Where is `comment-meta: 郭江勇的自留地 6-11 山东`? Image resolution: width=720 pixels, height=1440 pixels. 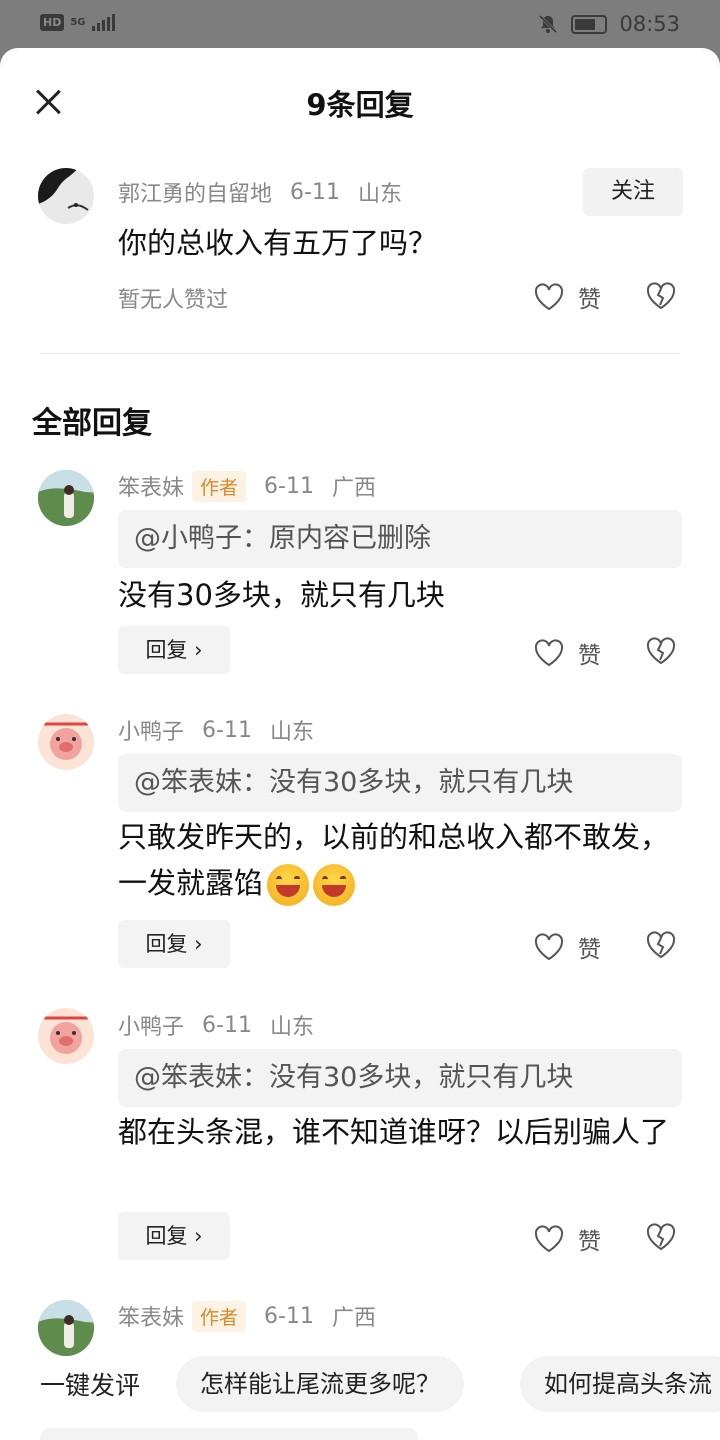
comment-meta: 郭江勇的自留地 6-11 山东 is located at coordinates (260, 192).